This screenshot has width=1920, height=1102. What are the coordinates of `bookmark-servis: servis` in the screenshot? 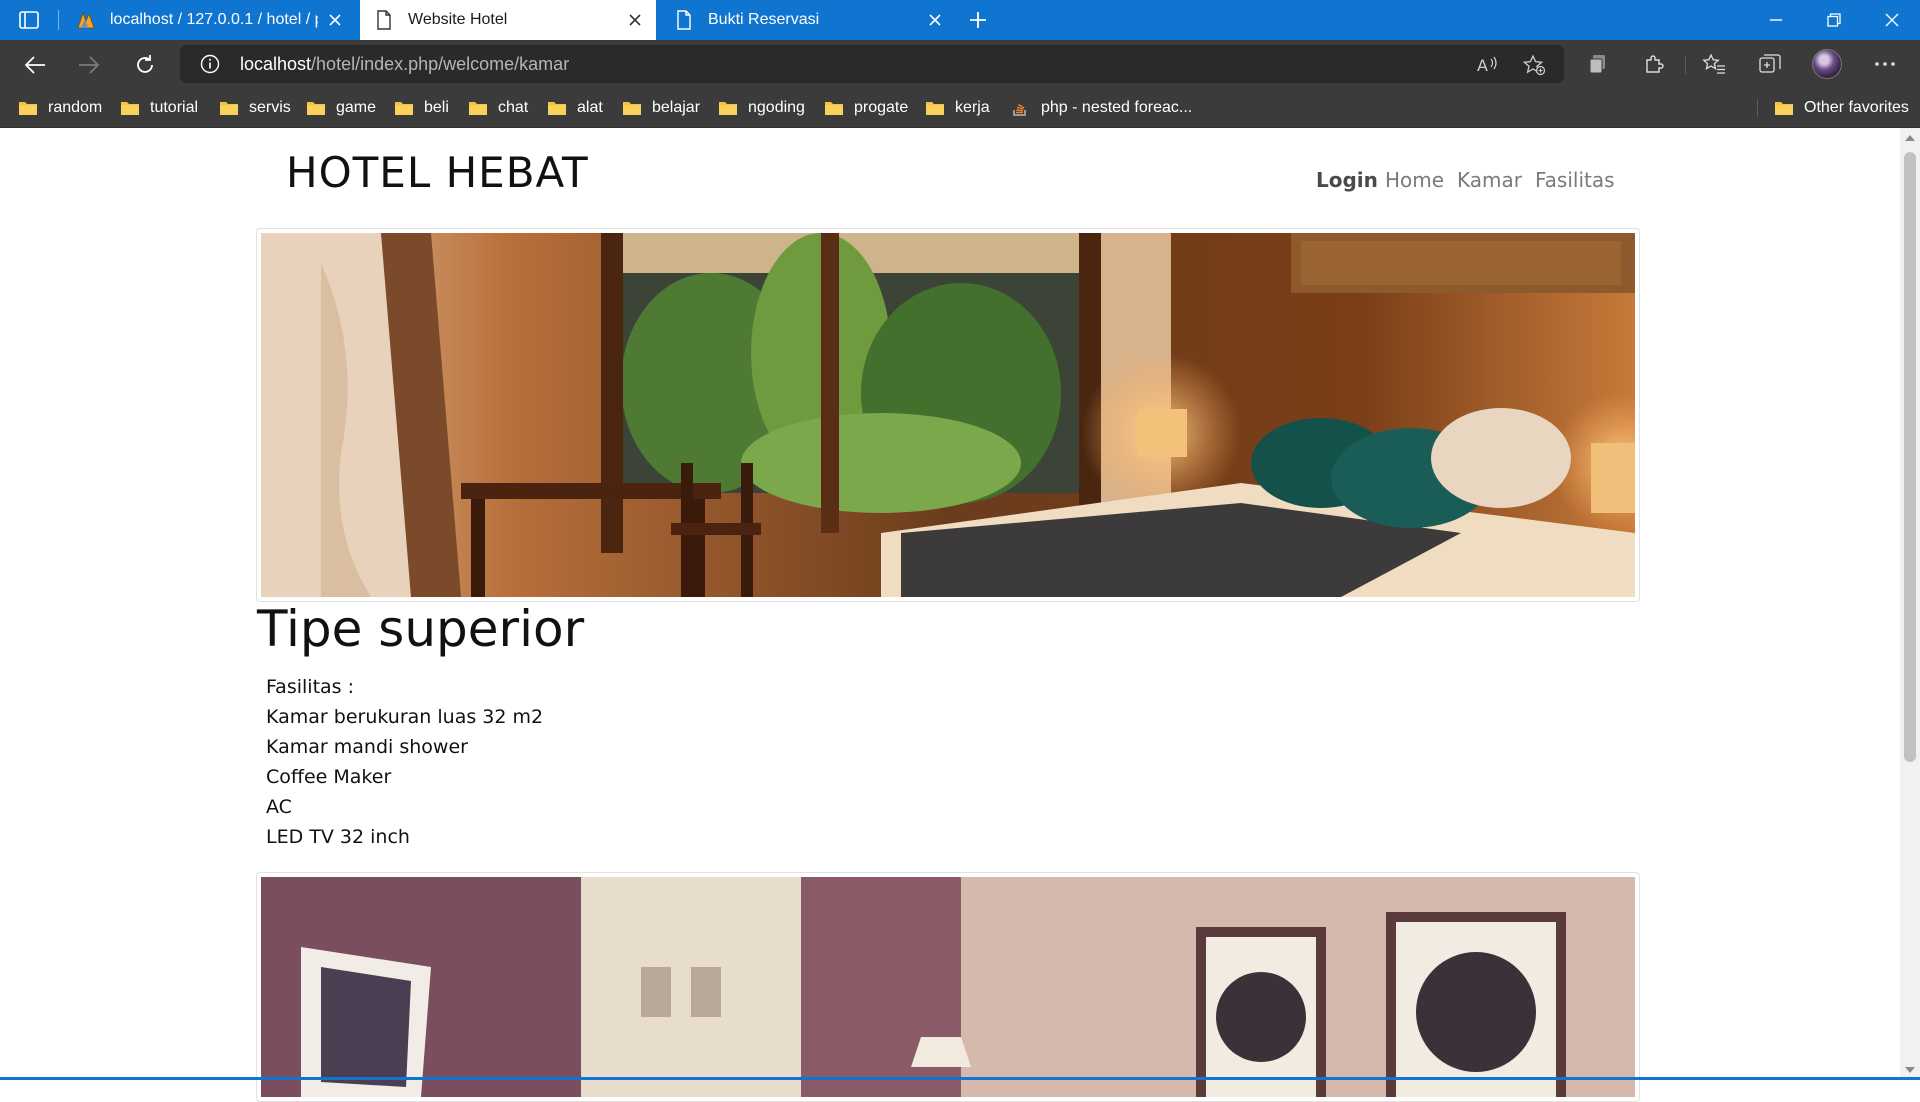 It's located at (255, 108).